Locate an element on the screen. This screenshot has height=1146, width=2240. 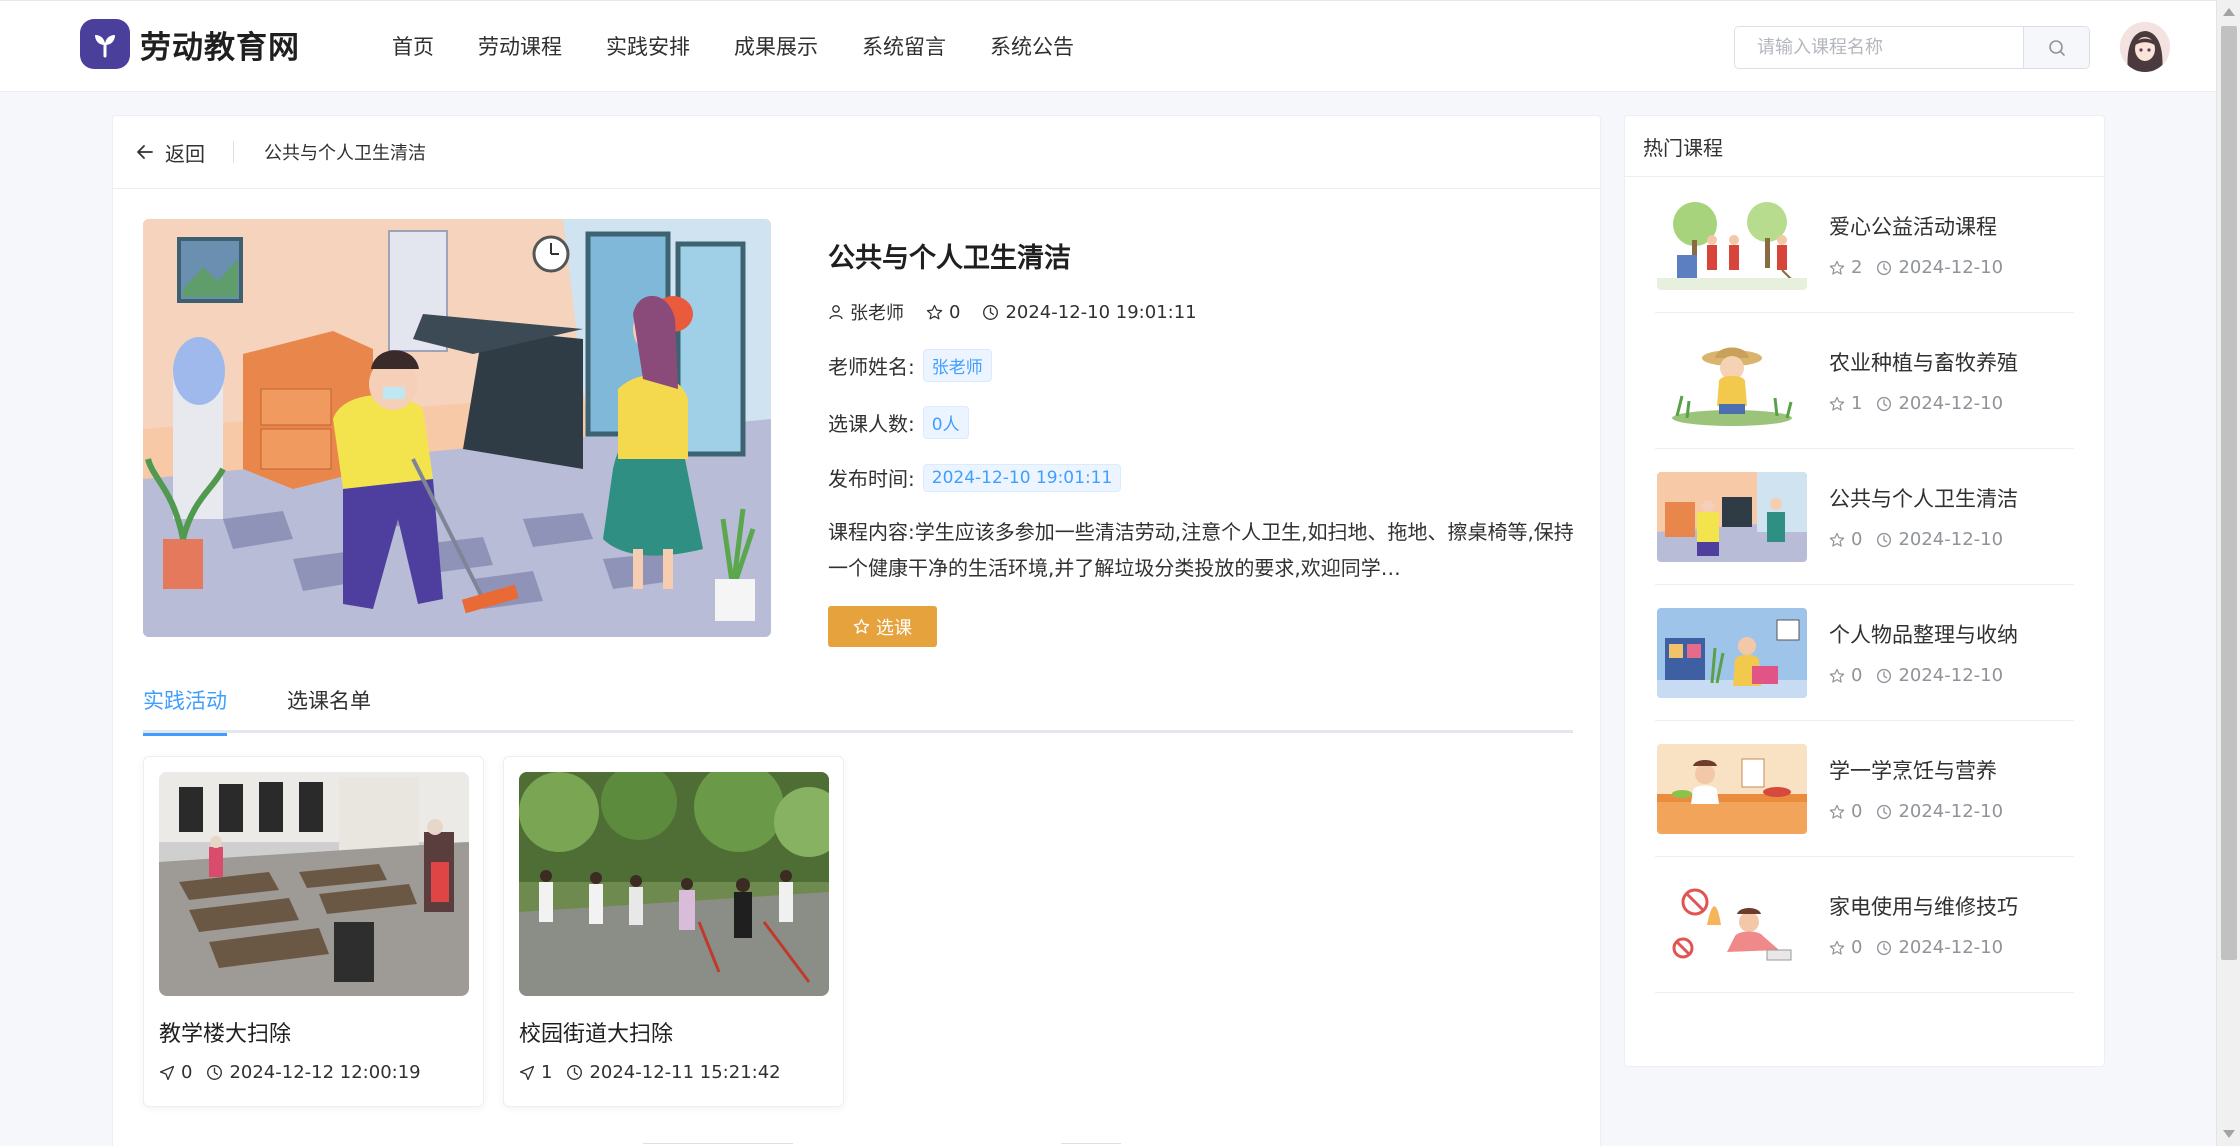
search-button is located at coordinates (2056, 47).